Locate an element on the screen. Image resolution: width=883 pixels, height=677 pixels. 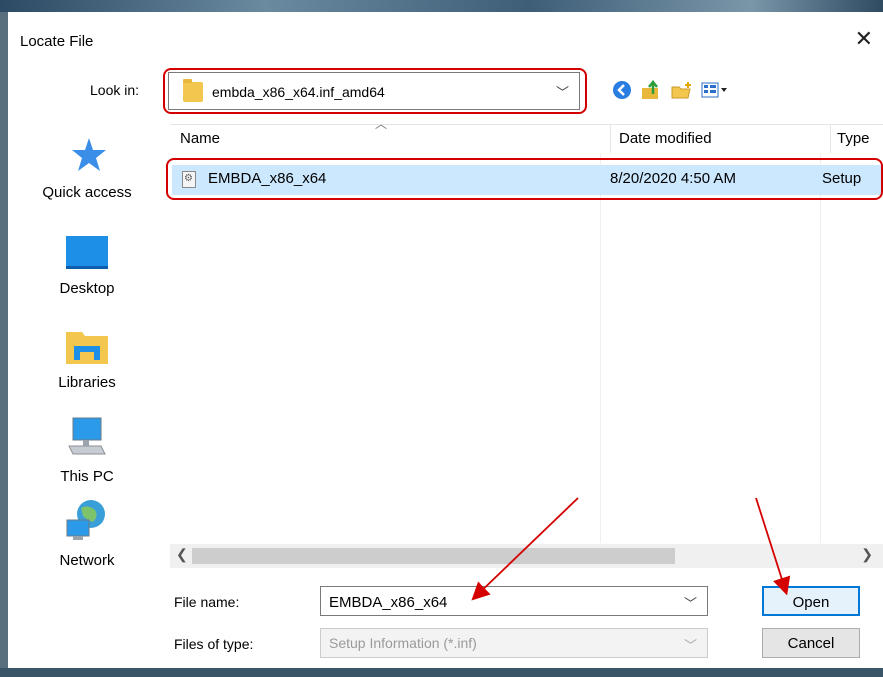
file-type-value: Setup Information (*.inf) is located at coordinates (403, 643).